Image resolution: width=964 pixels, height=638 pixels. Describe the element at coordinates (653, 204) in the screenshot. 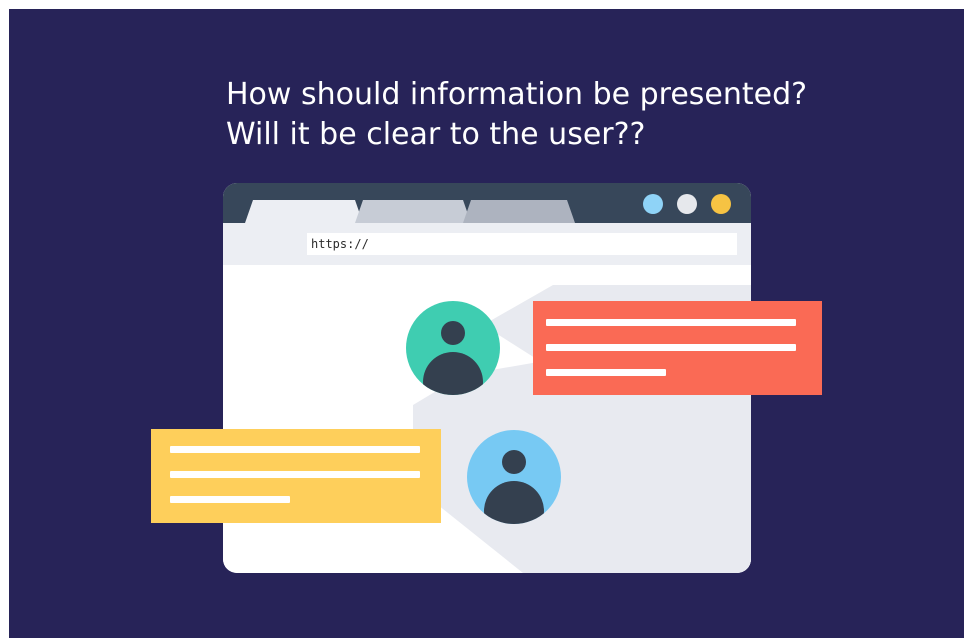

I see `dot-blue-icon` at that location.